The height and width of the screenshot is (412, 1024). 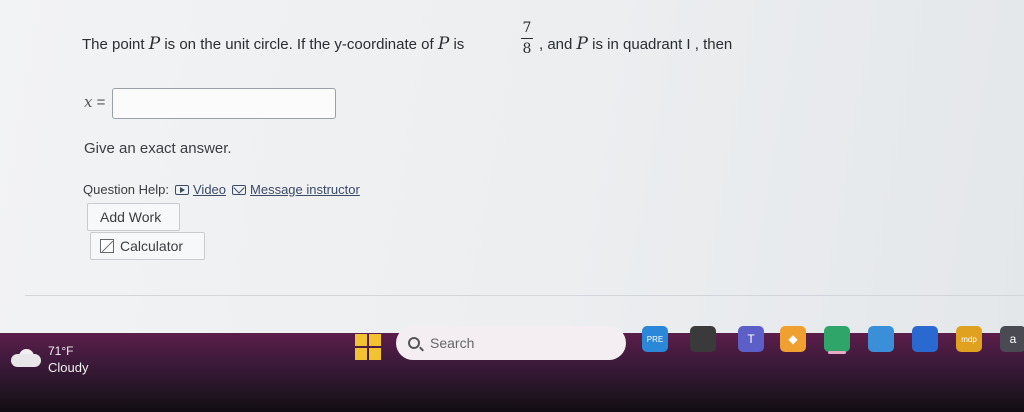 What do you see at coordinates (26, 358) in the screenshot?
I see `cloud-icon` at bounding box center [26, 358].